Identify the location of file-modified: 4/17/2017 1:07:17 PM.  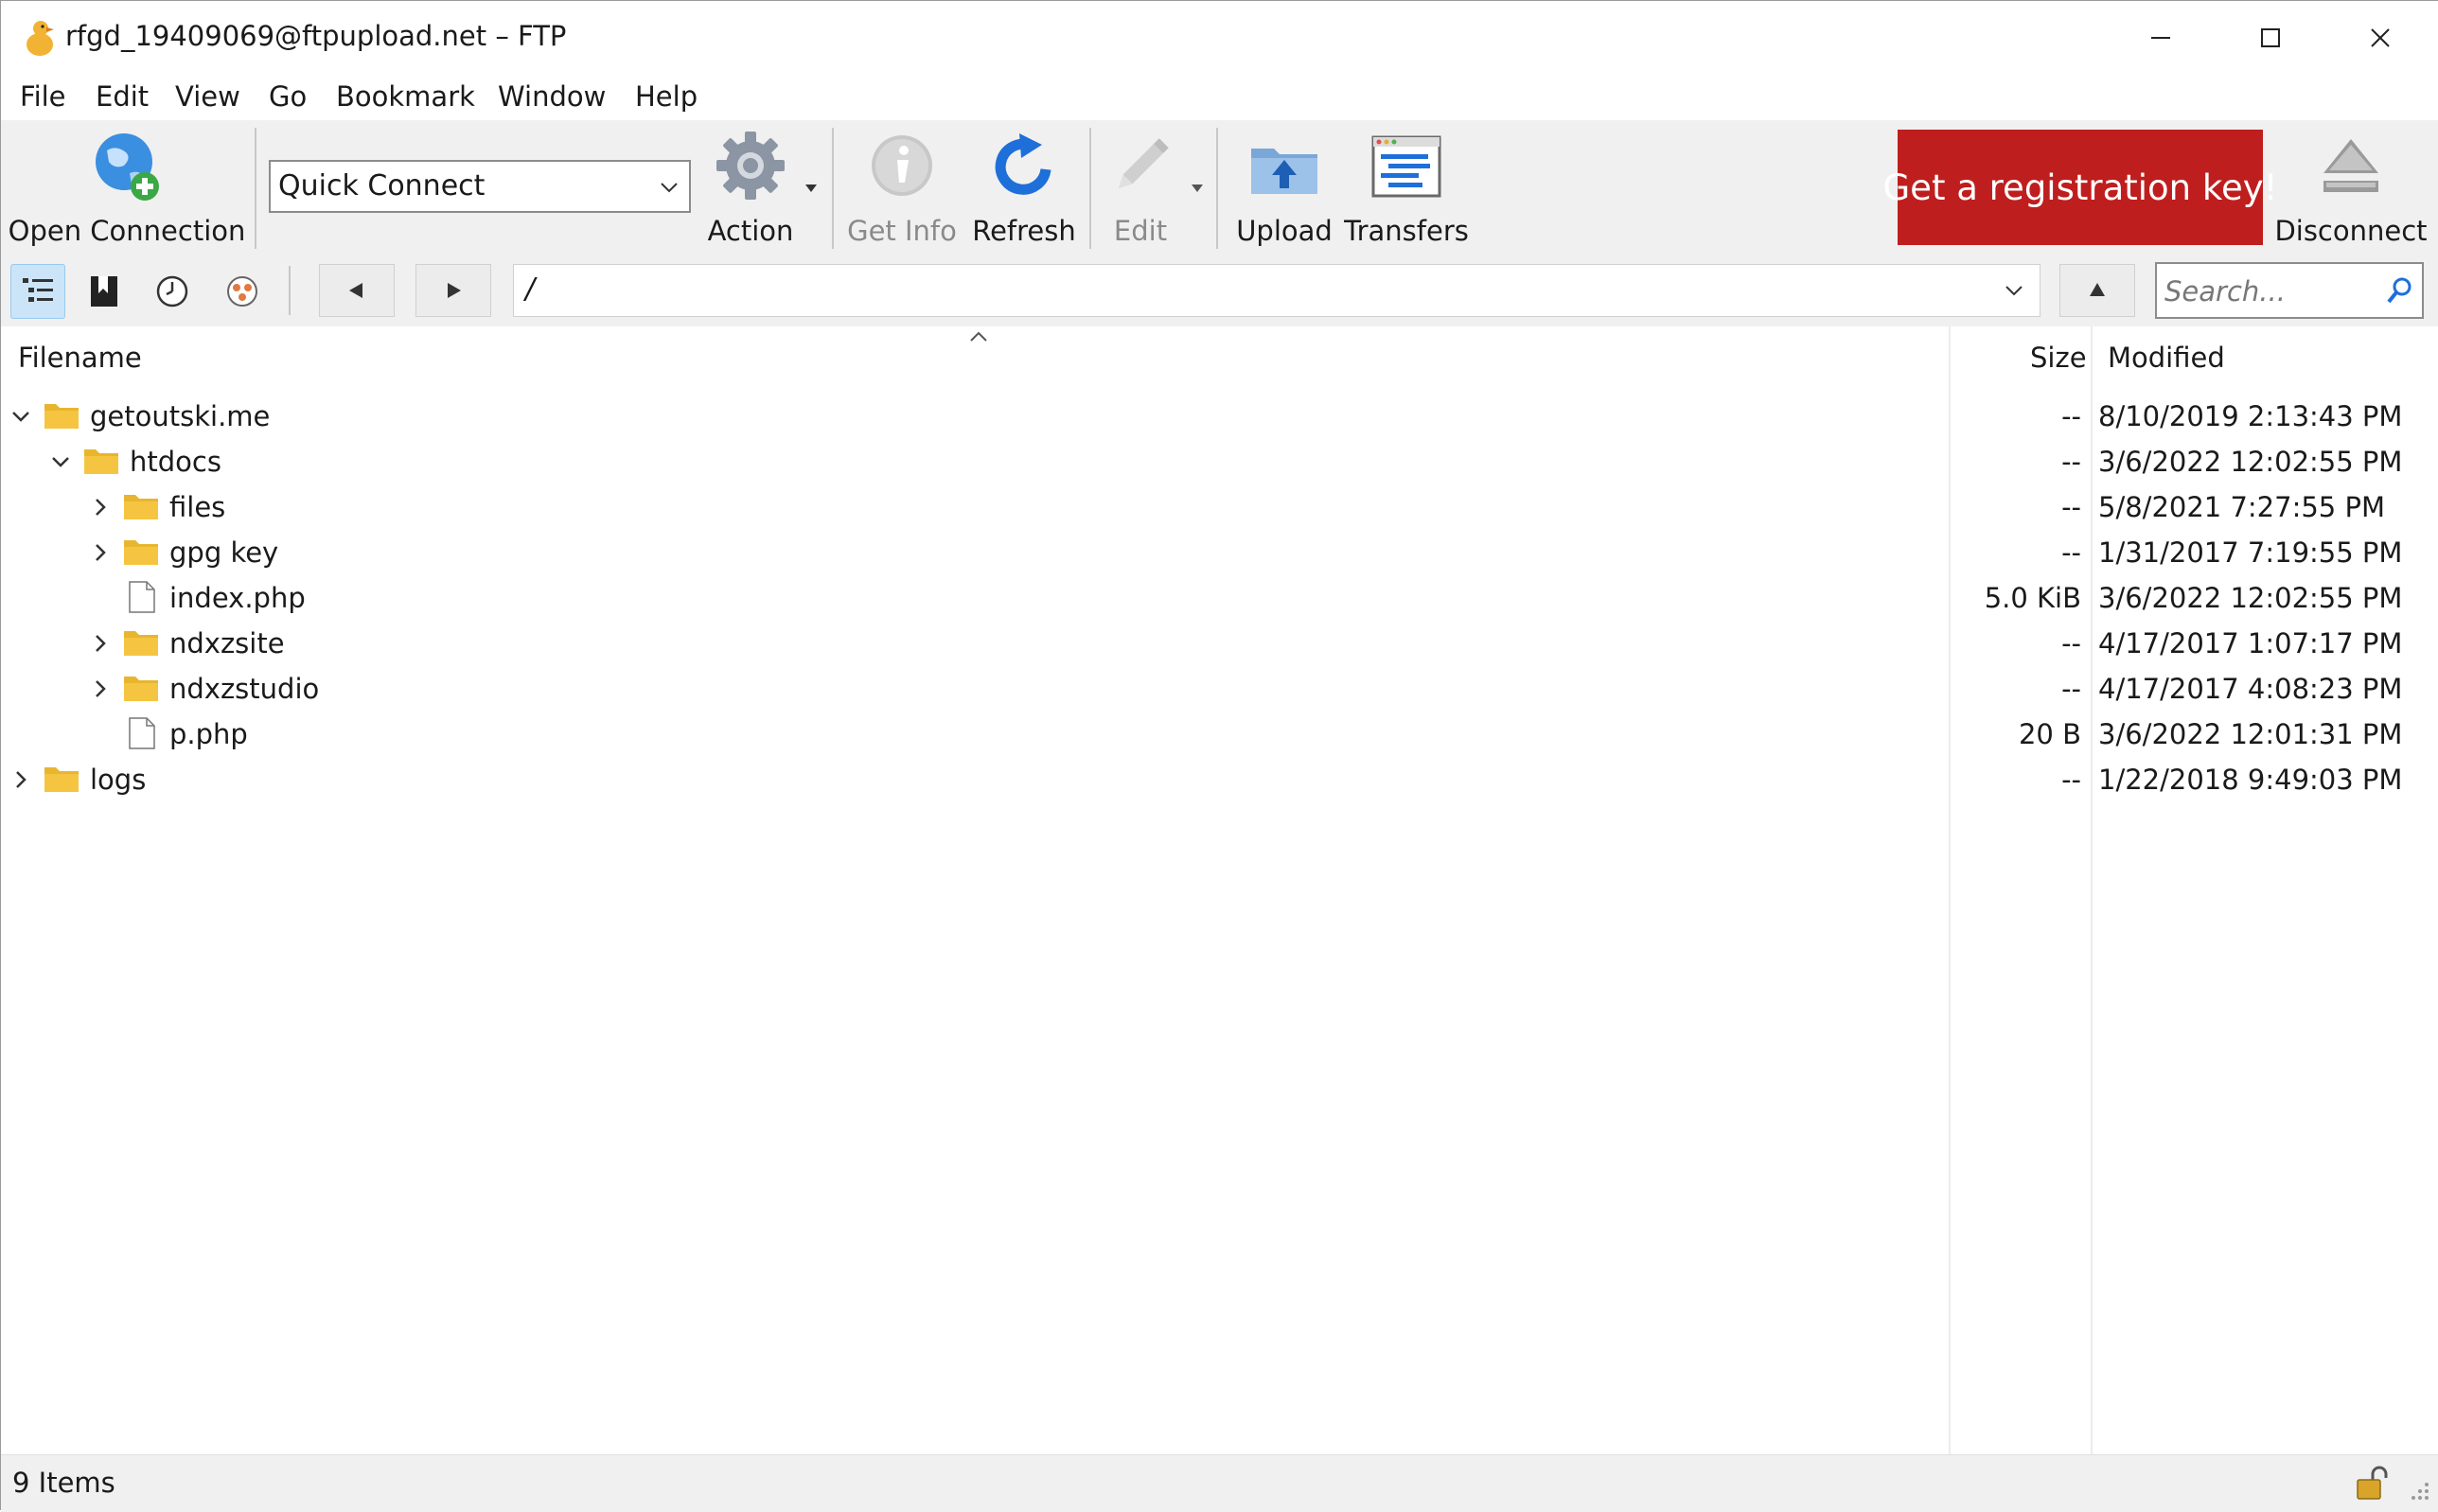
(2250, 643).